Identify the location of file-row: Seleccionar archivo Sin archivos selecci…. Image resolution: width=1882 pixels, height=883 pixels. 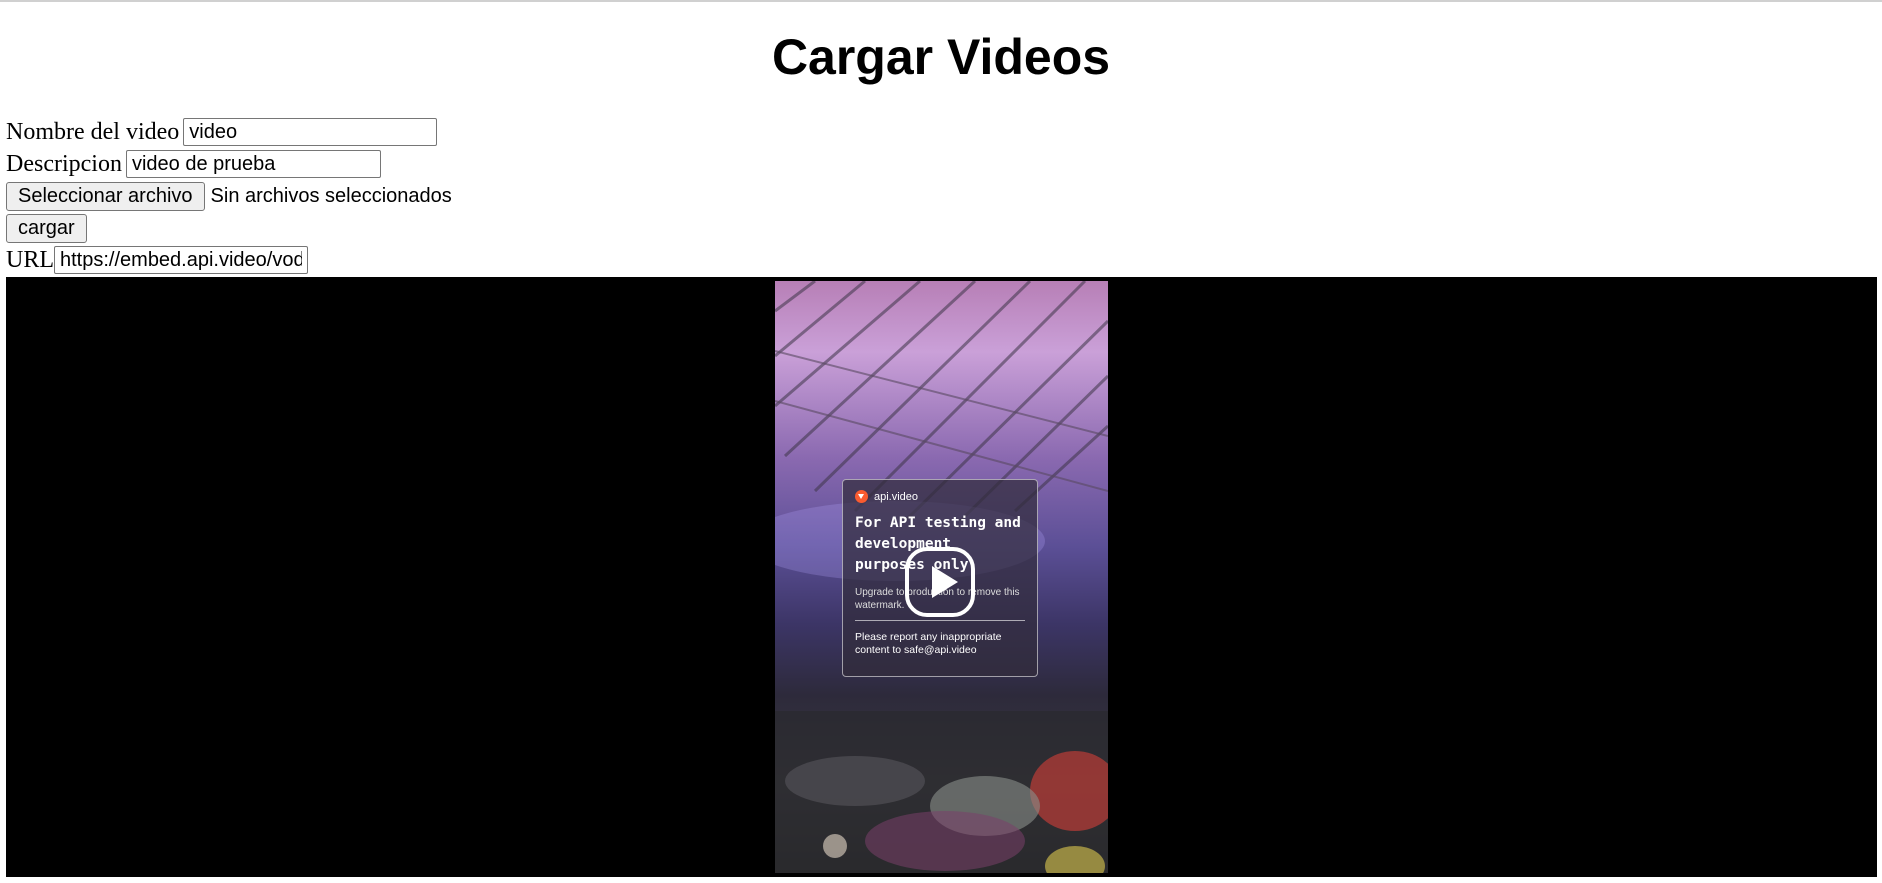
(229, 196).